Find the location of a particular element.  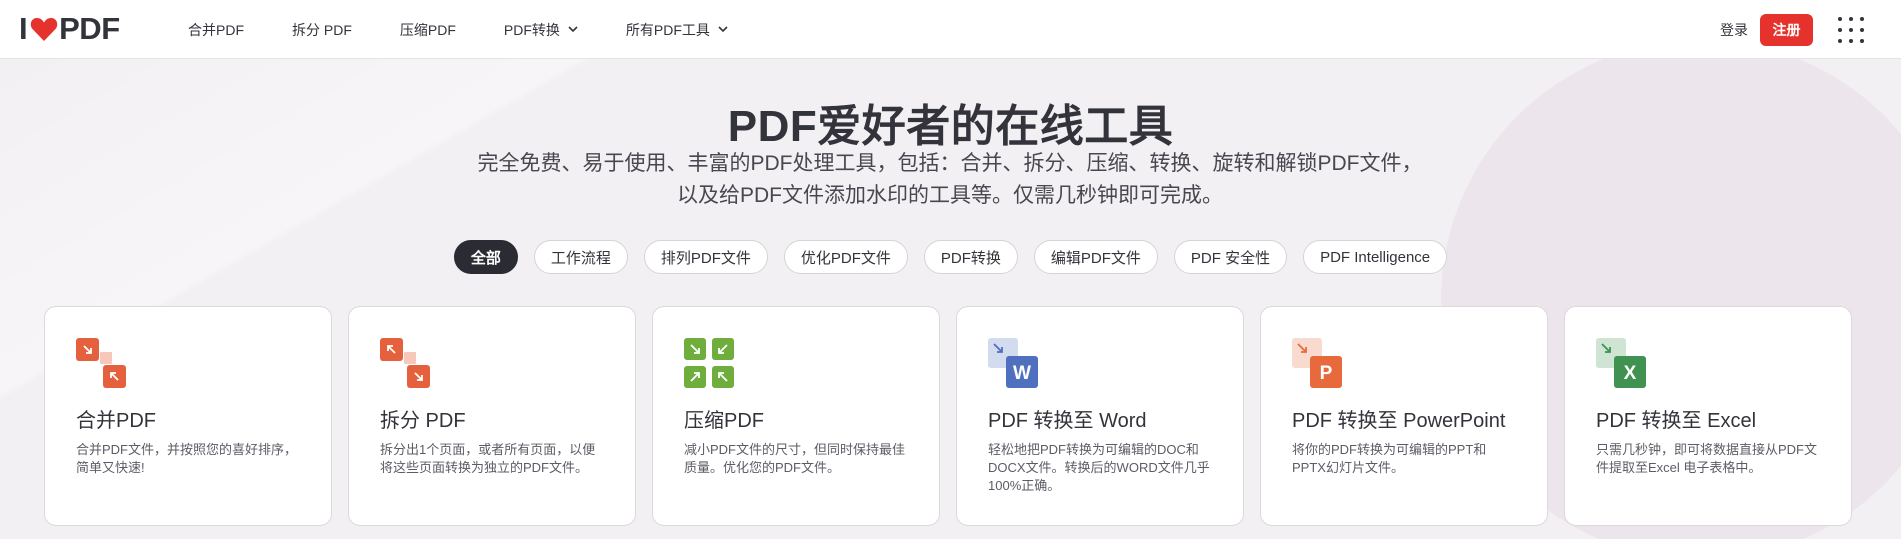

nav-item-label: PDF转换 is located at coordinates (531, 29).